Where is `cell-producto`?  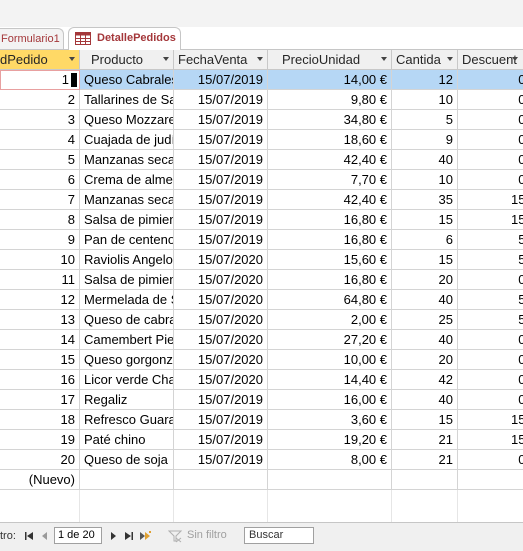 cell-producto is located at coordinates (127, 480).